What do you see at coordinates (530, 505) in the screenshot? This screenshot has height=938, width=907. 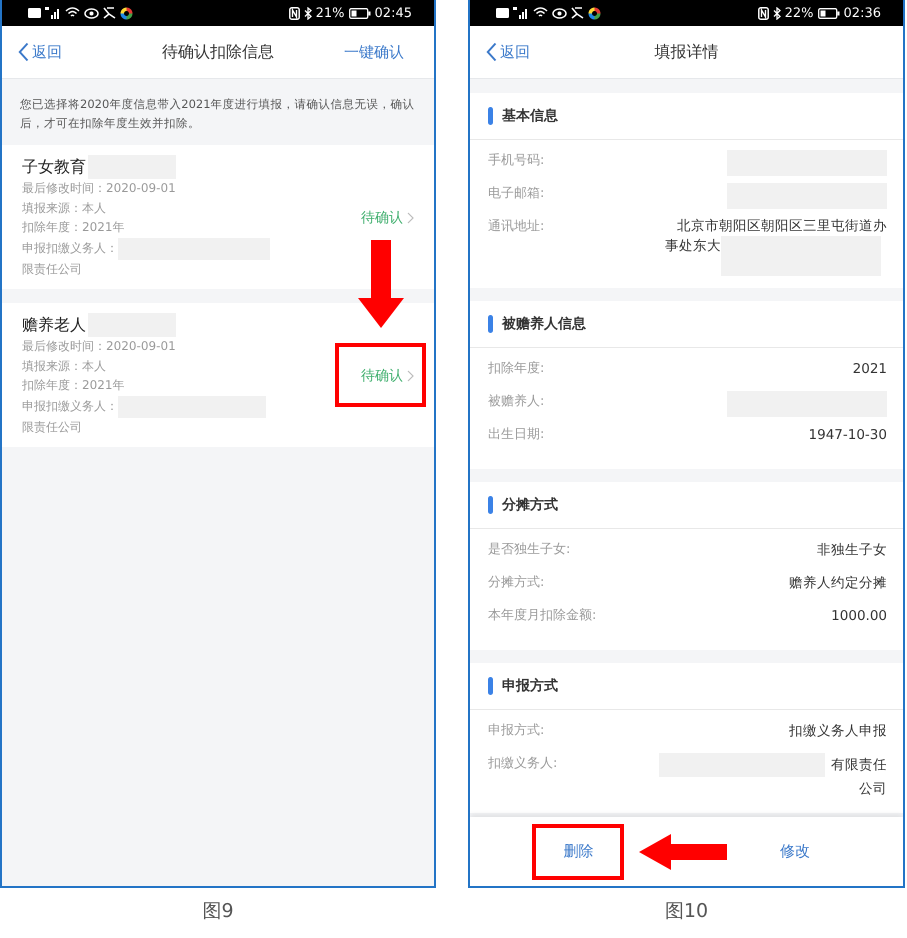 I see `section-title: 分摊方式` at bounding box center [530, 505].